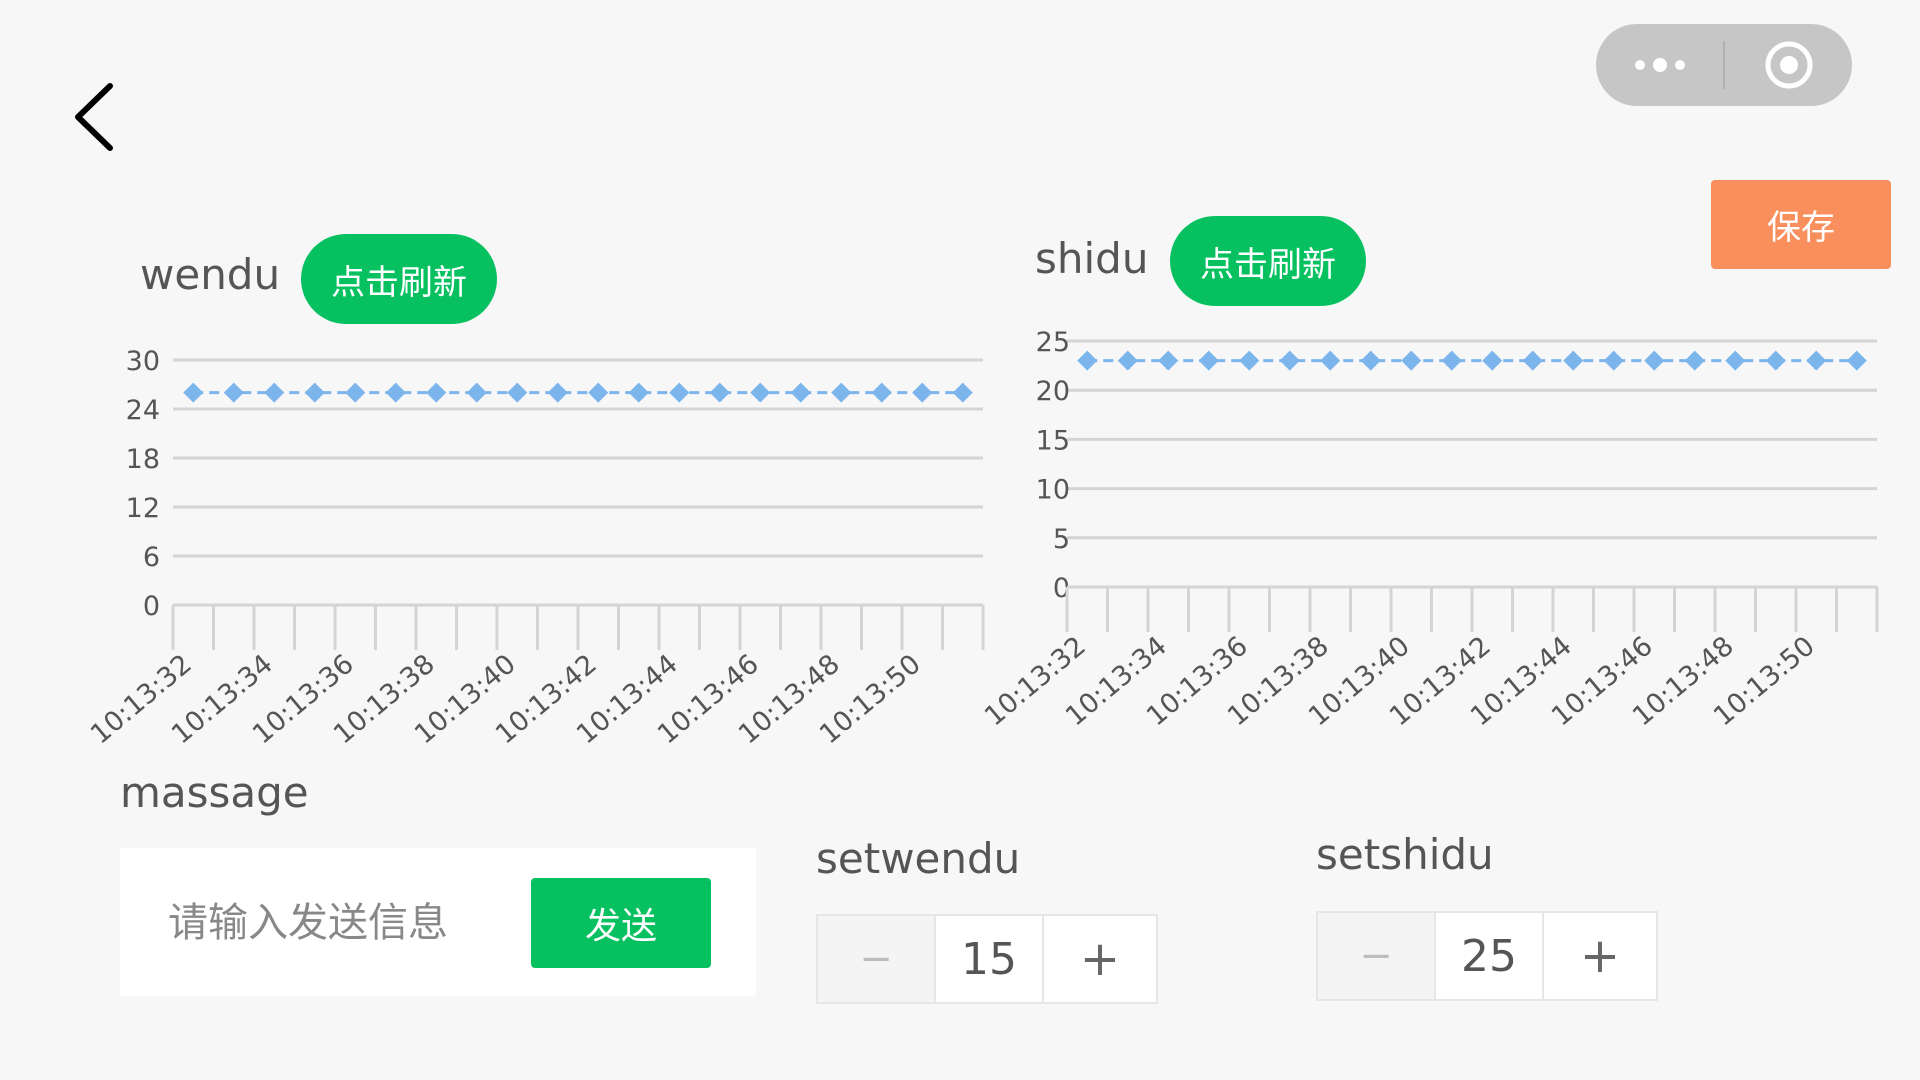 Image resolution: width=1920 pixels, height=1080 pixels. I want to click on wendu-y-tick-label: 30, so click(143, 361).